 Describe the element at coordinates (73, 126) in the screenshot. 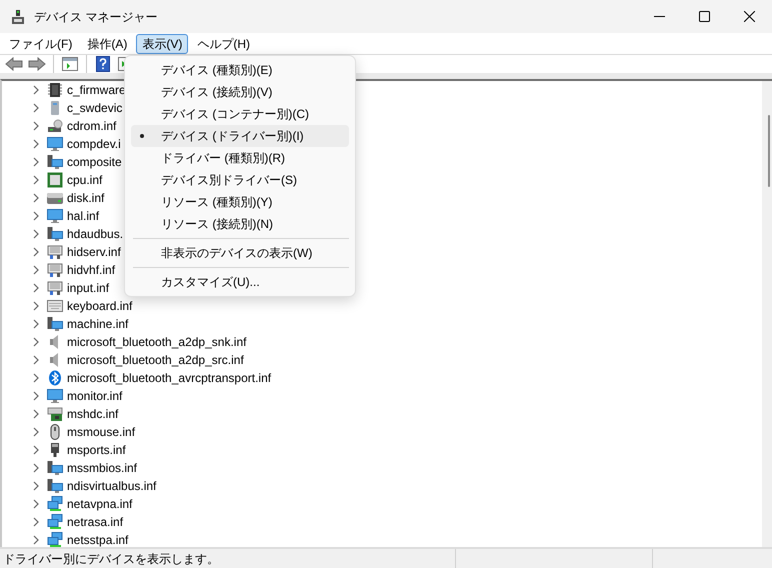

I see `tree-item: cdrom.inf` at that location.